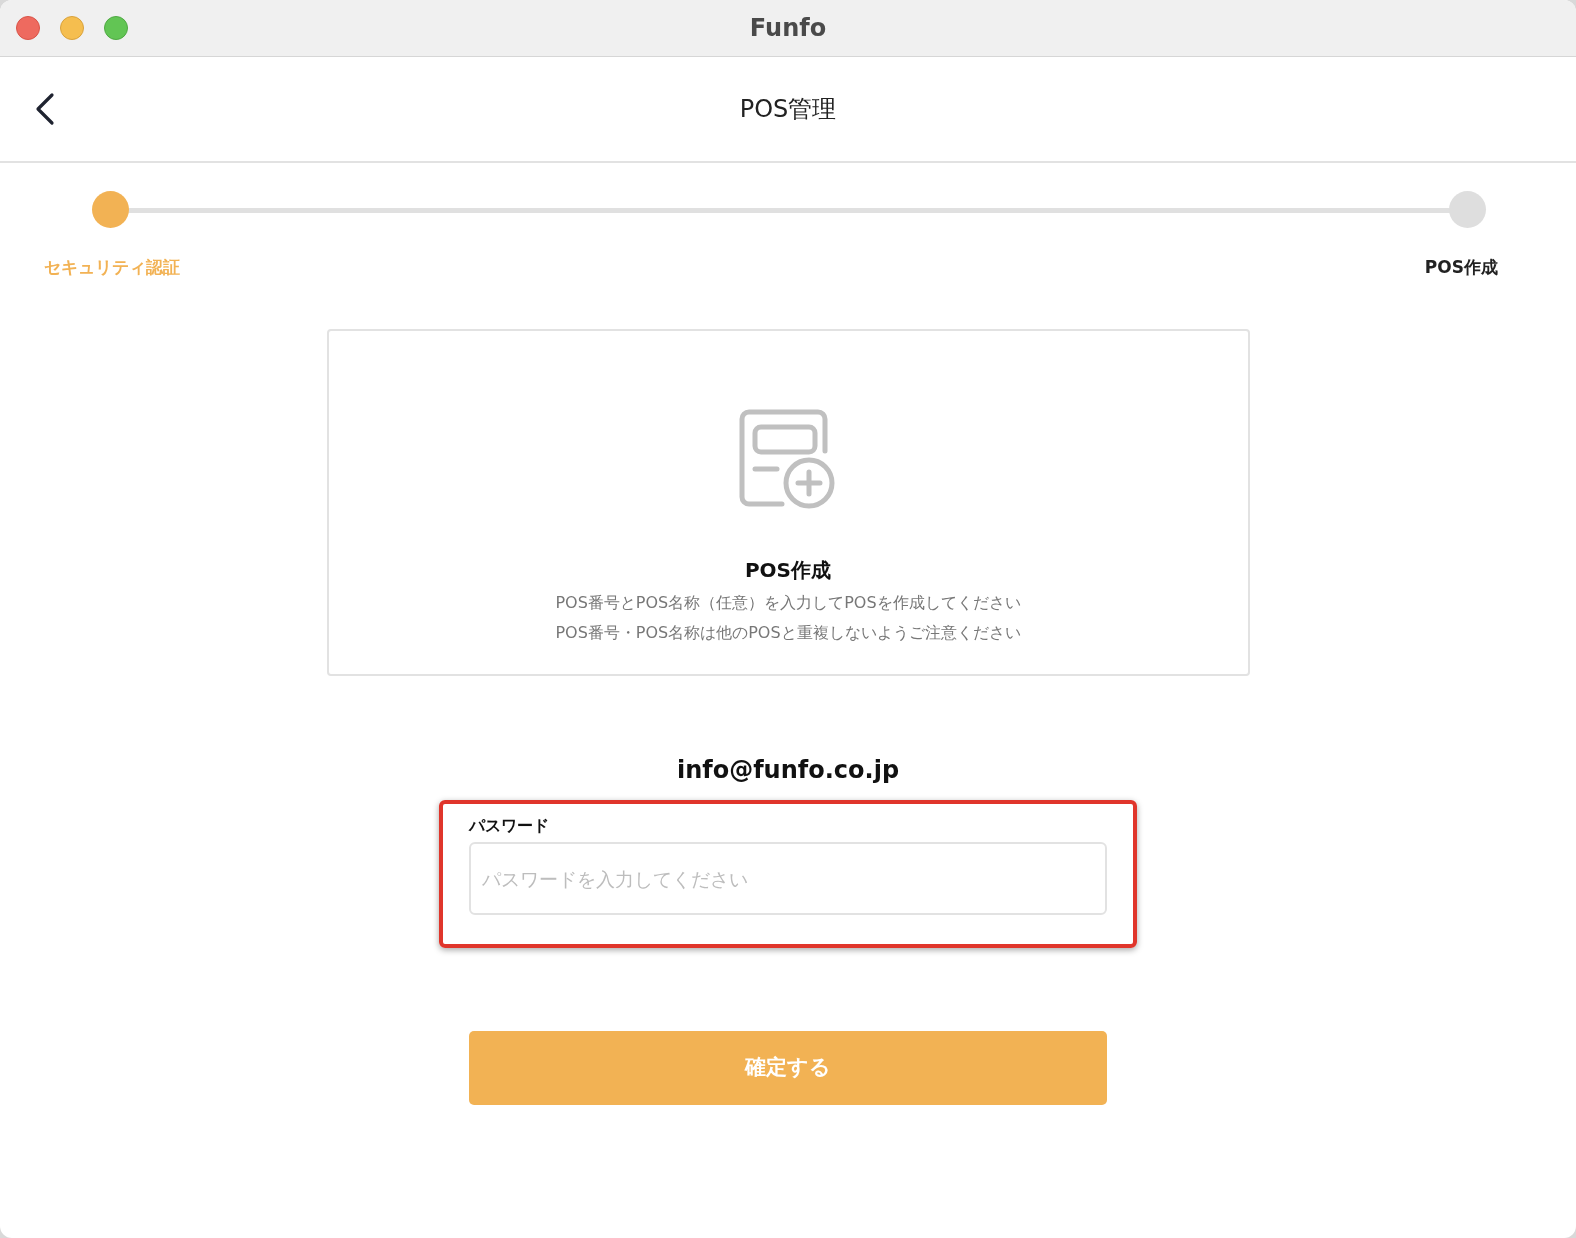  What do you see at coordinates (788, 633) in the screenshot?
I see `card-description: POS番号・POS名称は他のPOSと重複しないようご注意ください` at bounding box center [788, 633].